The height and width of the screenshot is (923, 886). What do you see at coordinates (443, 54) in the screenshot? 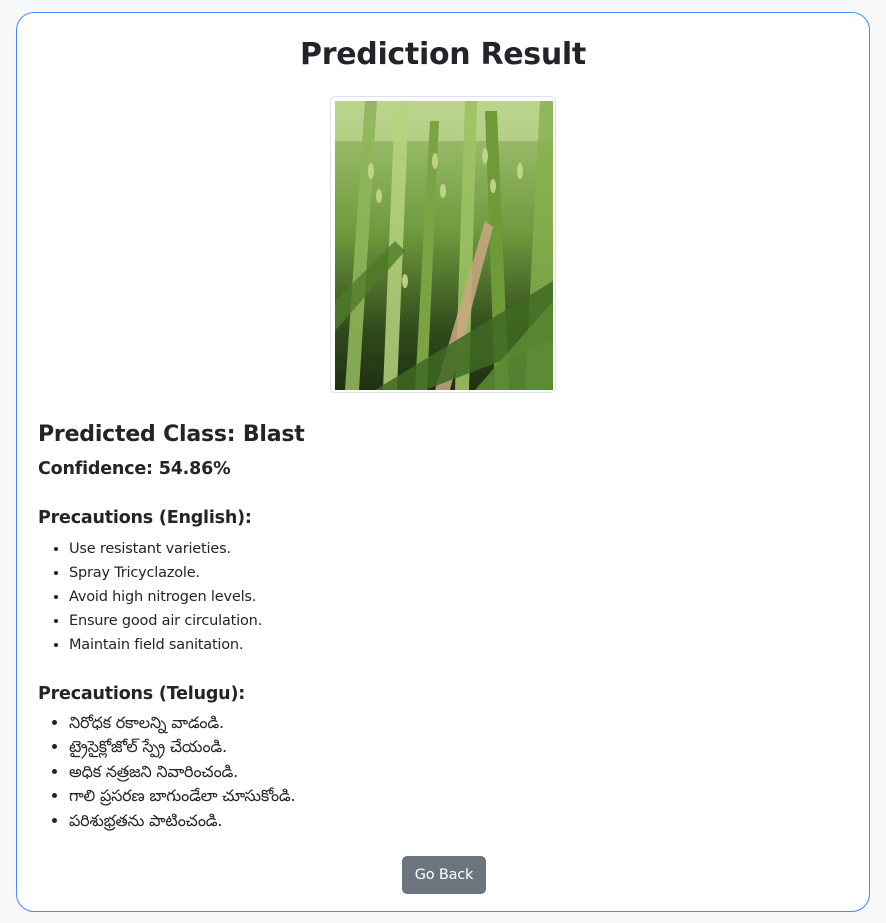
I see `page-title: Prediction Result` at bounding box center [443, 54].